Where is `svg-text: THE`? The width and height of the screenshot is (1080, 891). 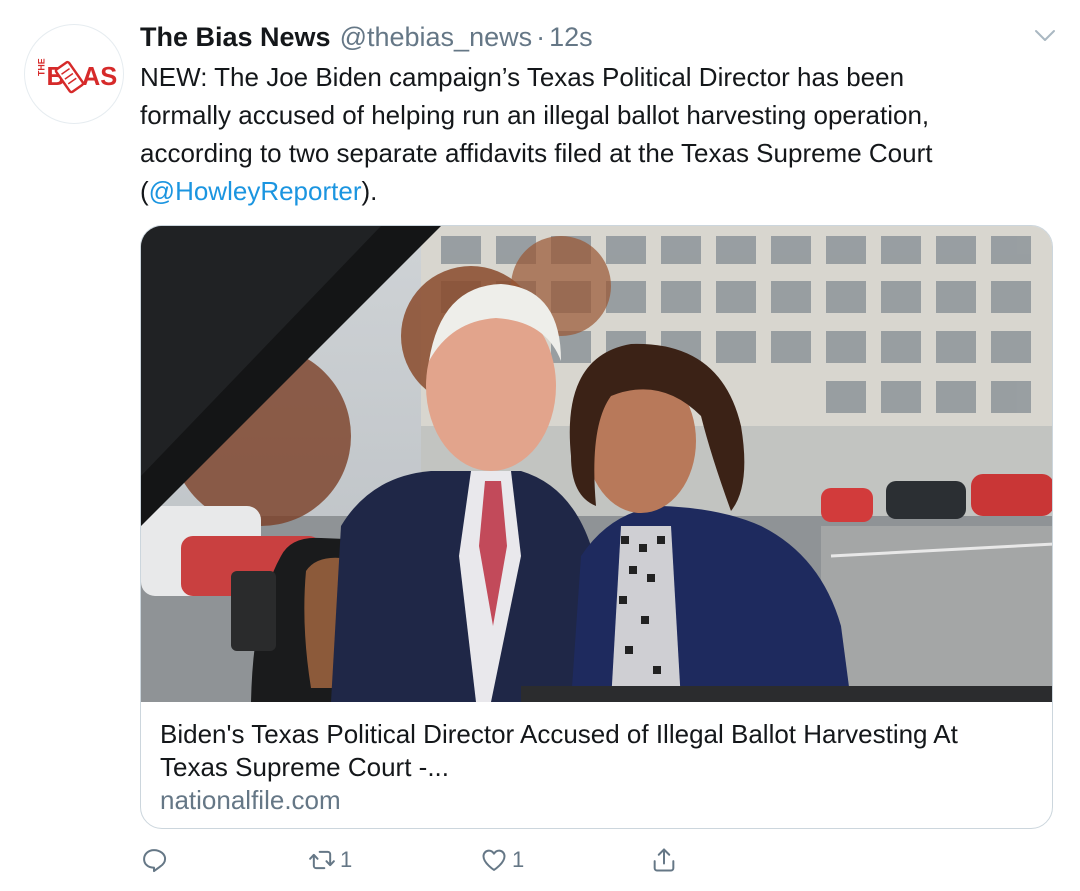 svg-text: THE is located at coordinates (42, 67).